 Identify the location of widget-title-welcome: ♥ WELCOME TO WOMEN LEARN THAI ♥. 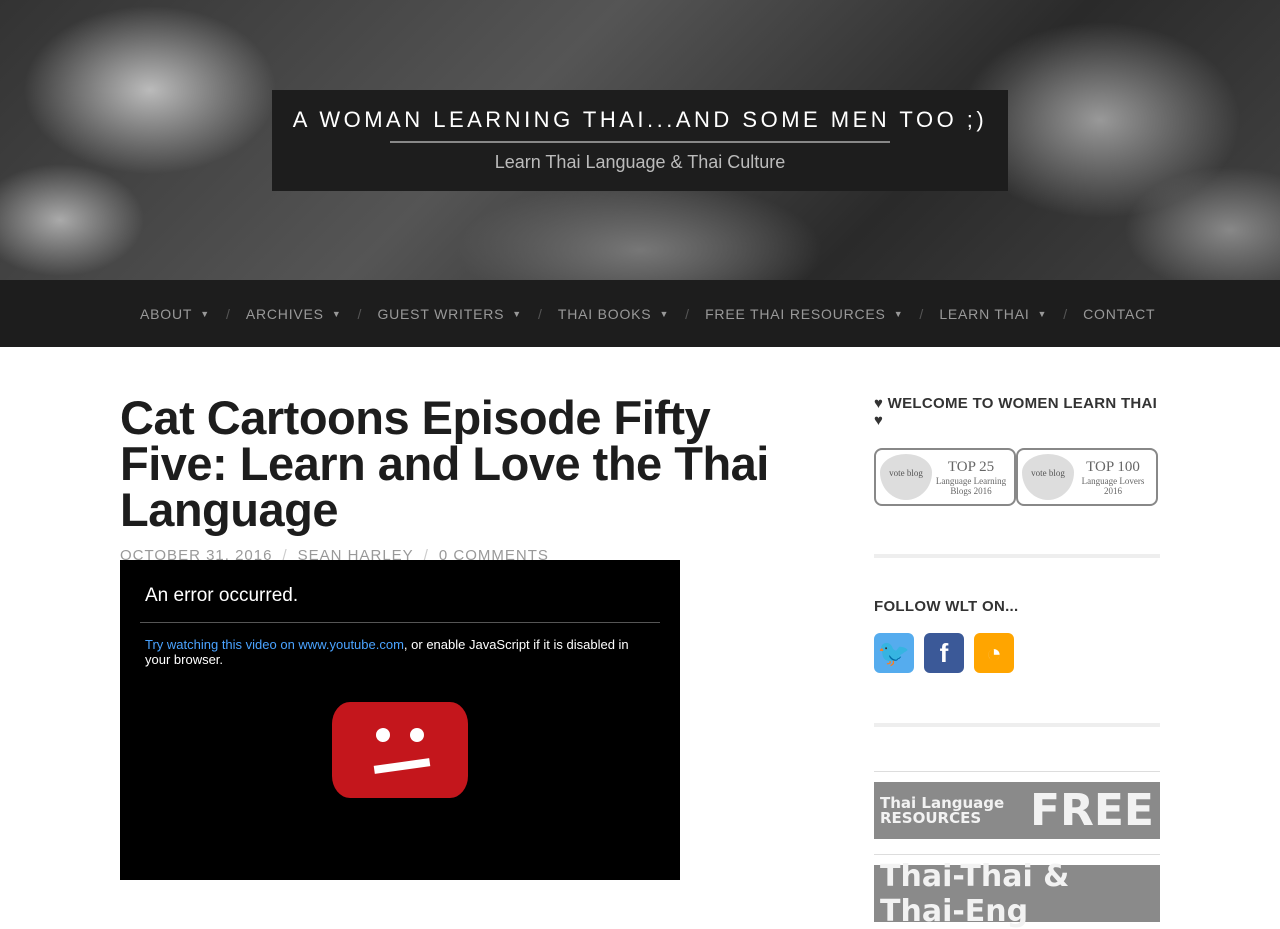
(1016, 412).